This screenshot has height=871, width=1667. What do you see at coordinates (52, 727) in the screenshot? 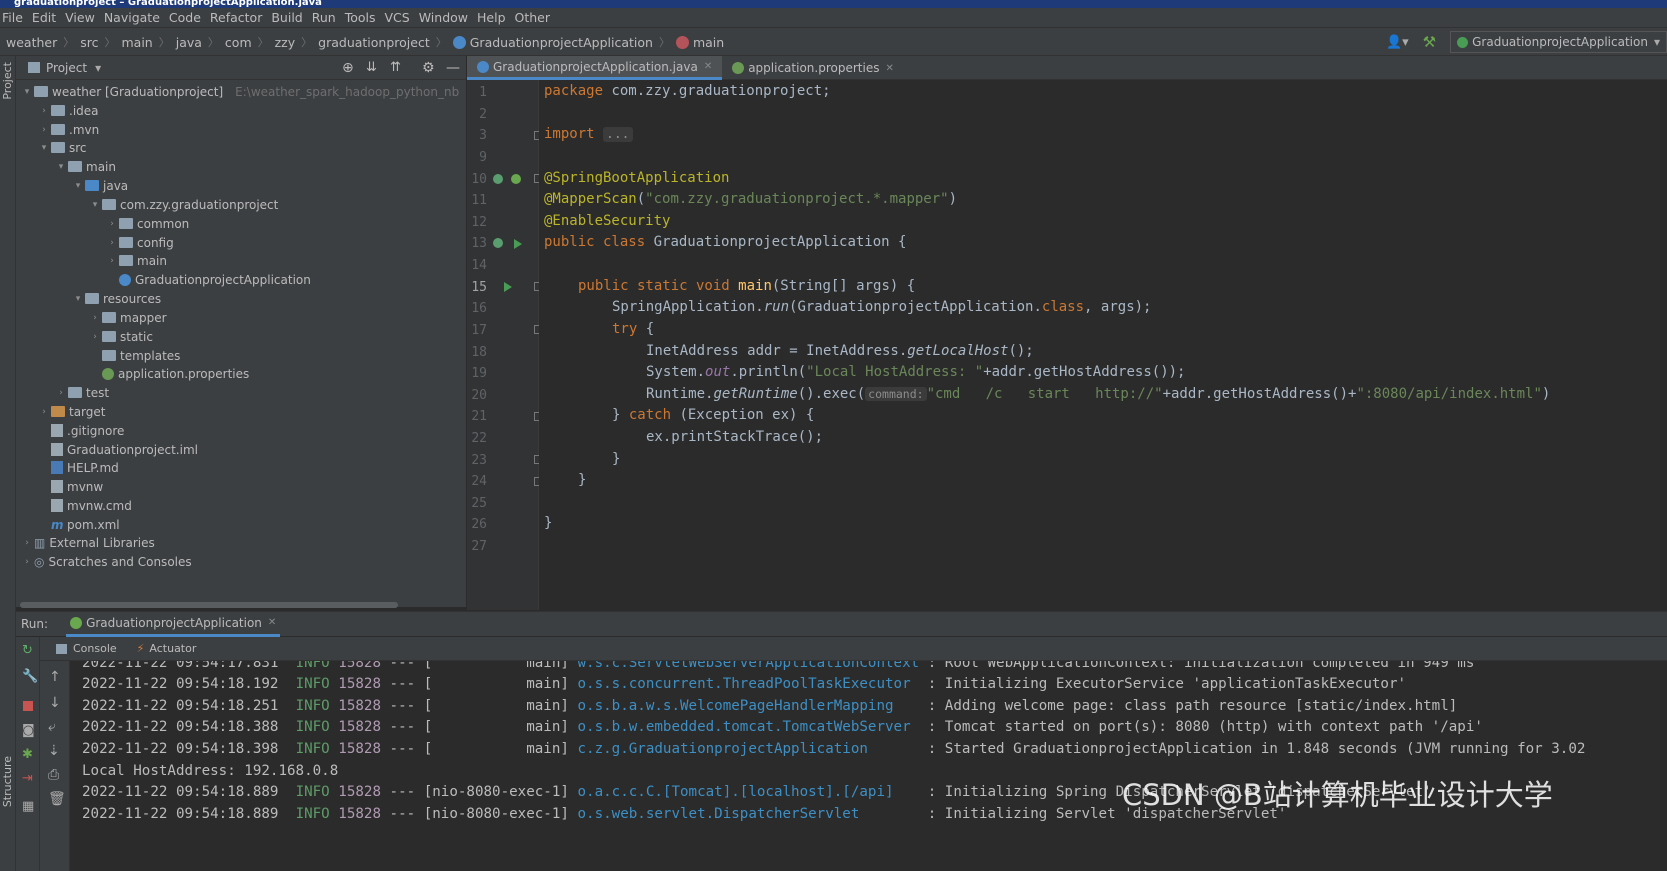
I see `soft-wrap-icon: ⤶` at bounding box center [52, 727].